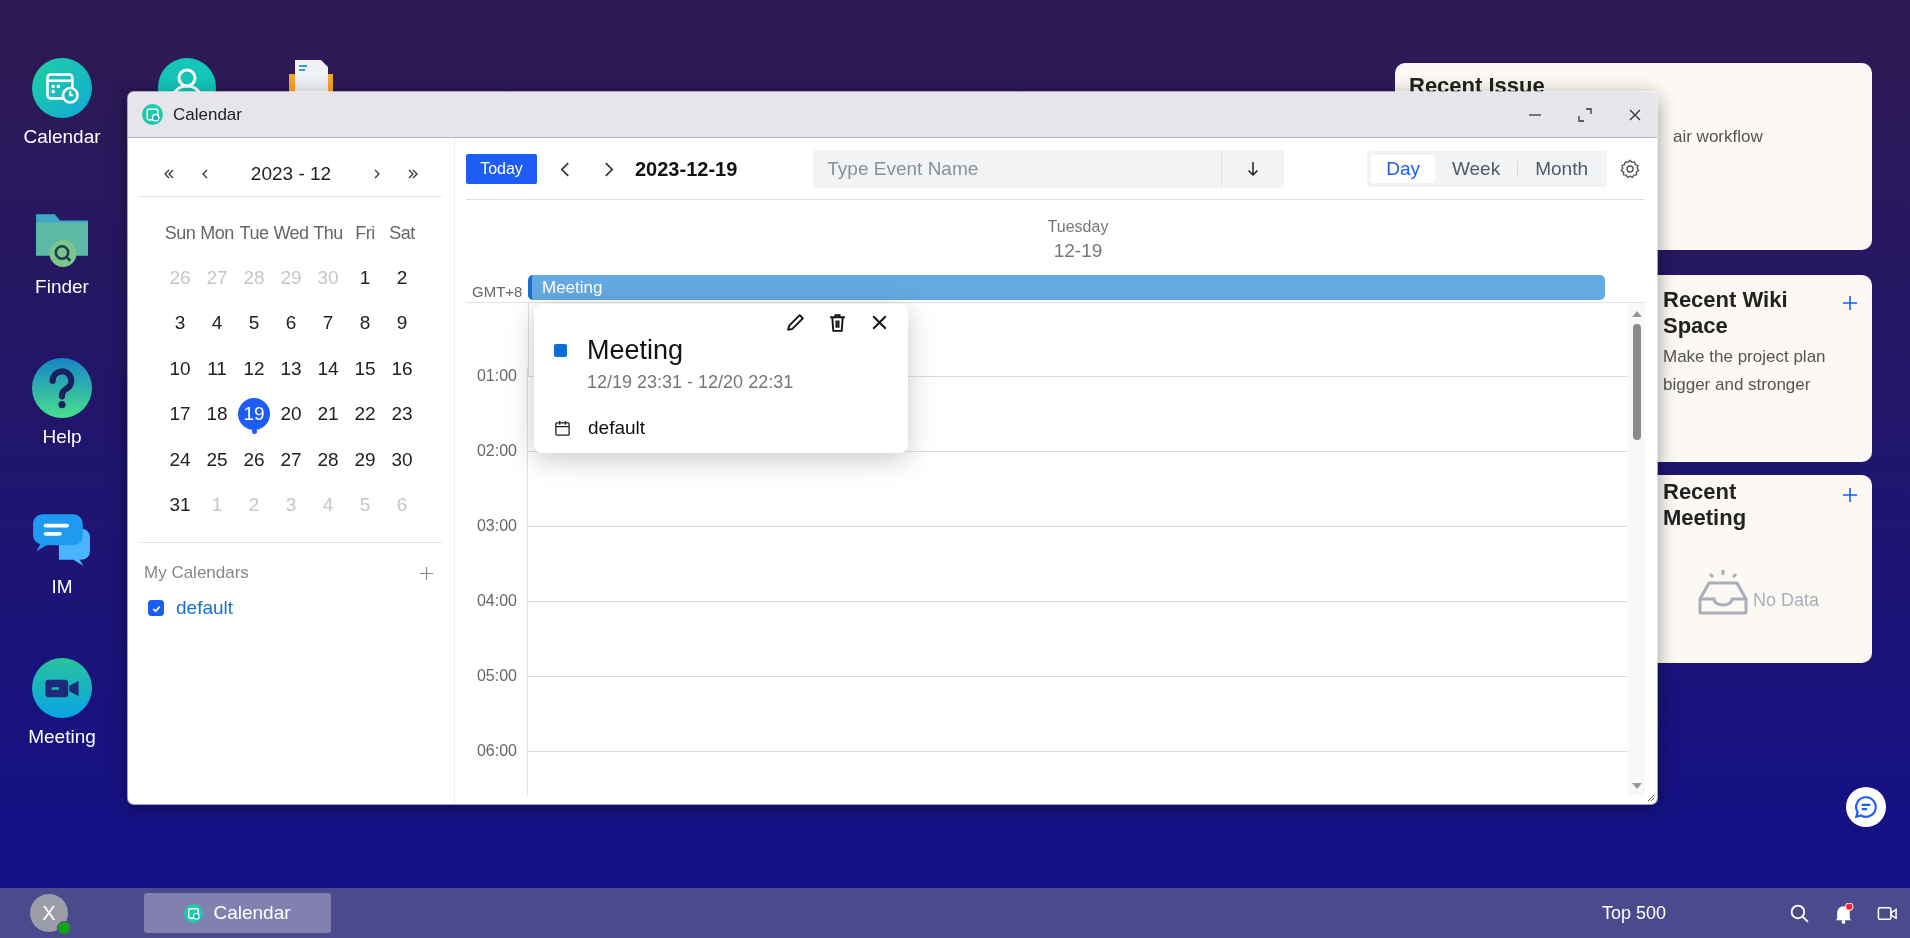 The width and height of the screenshot is (1910, 938). I want to click on day-cell: 4, so click(217, 323).